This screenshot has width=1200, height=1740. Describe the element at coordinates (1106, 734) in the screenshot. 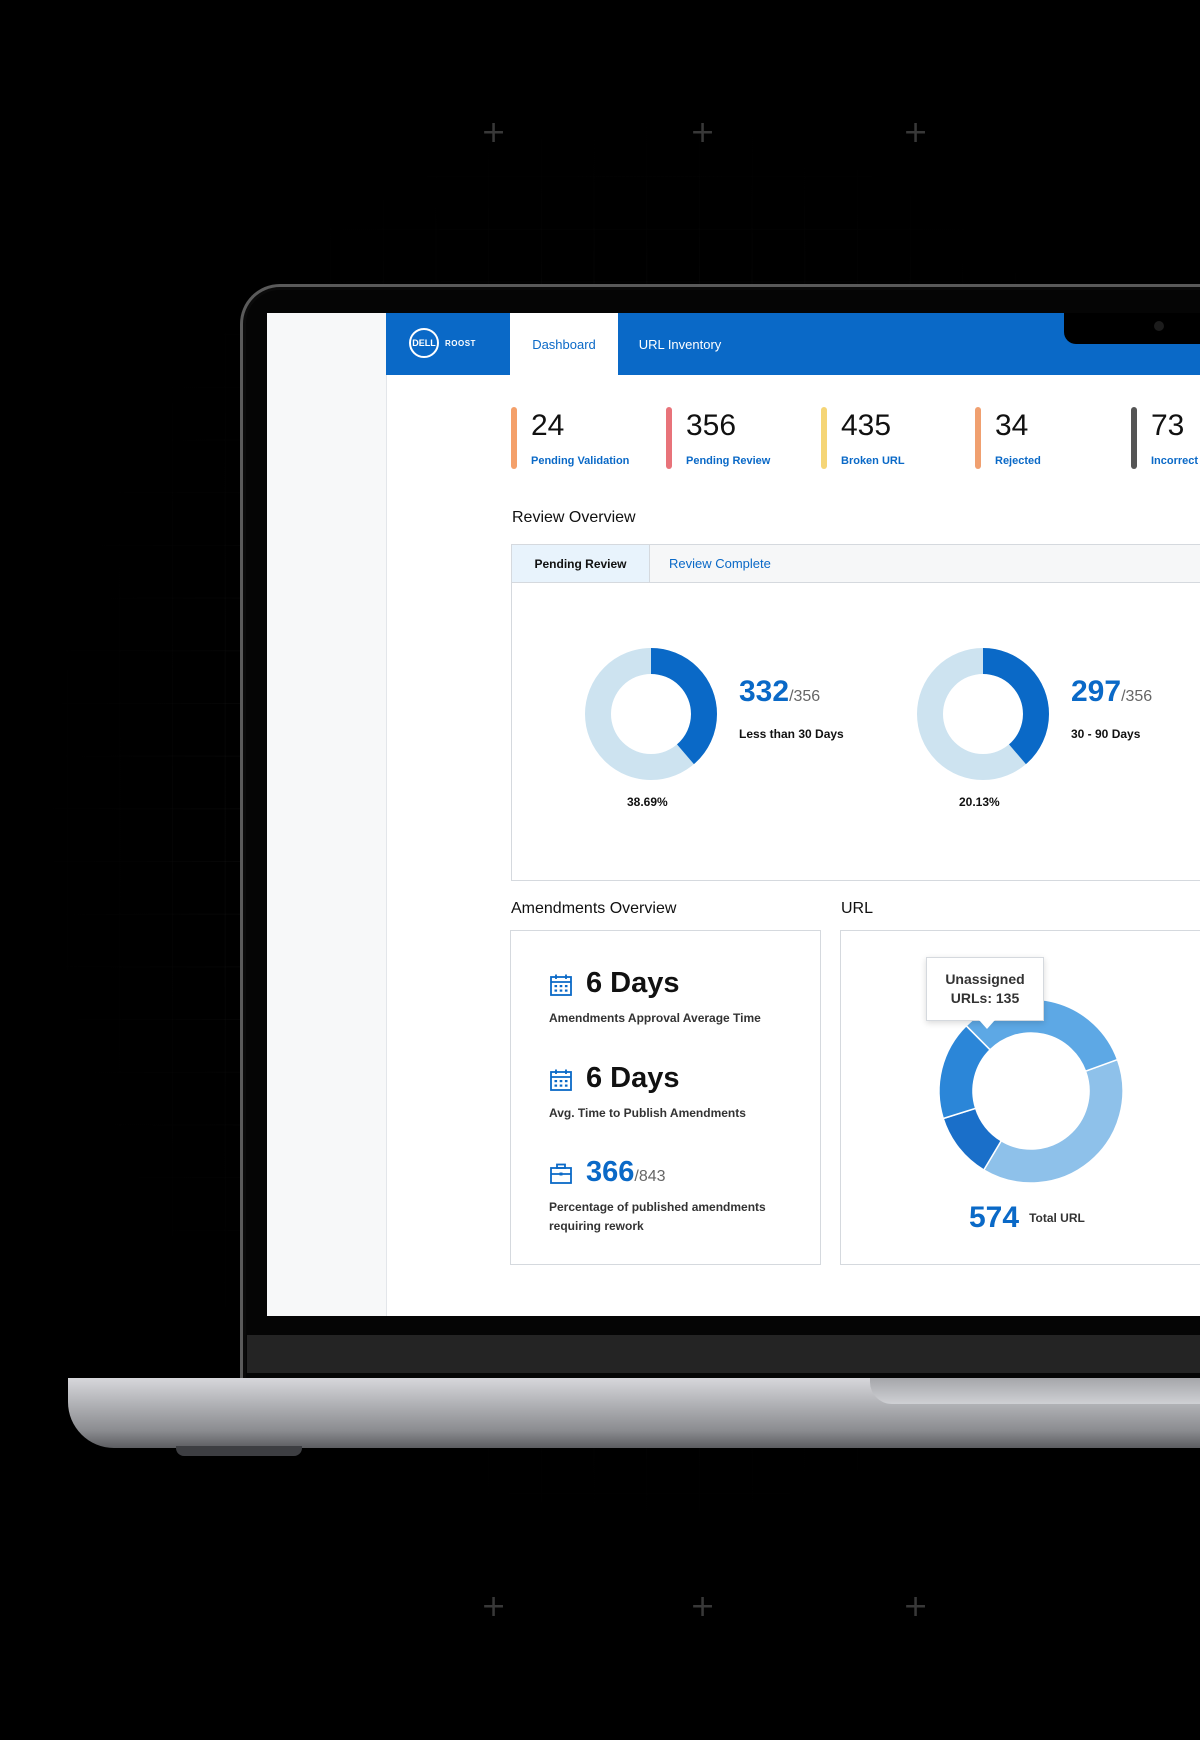

I see `donut-label: 30 - 90 Days` at that location.